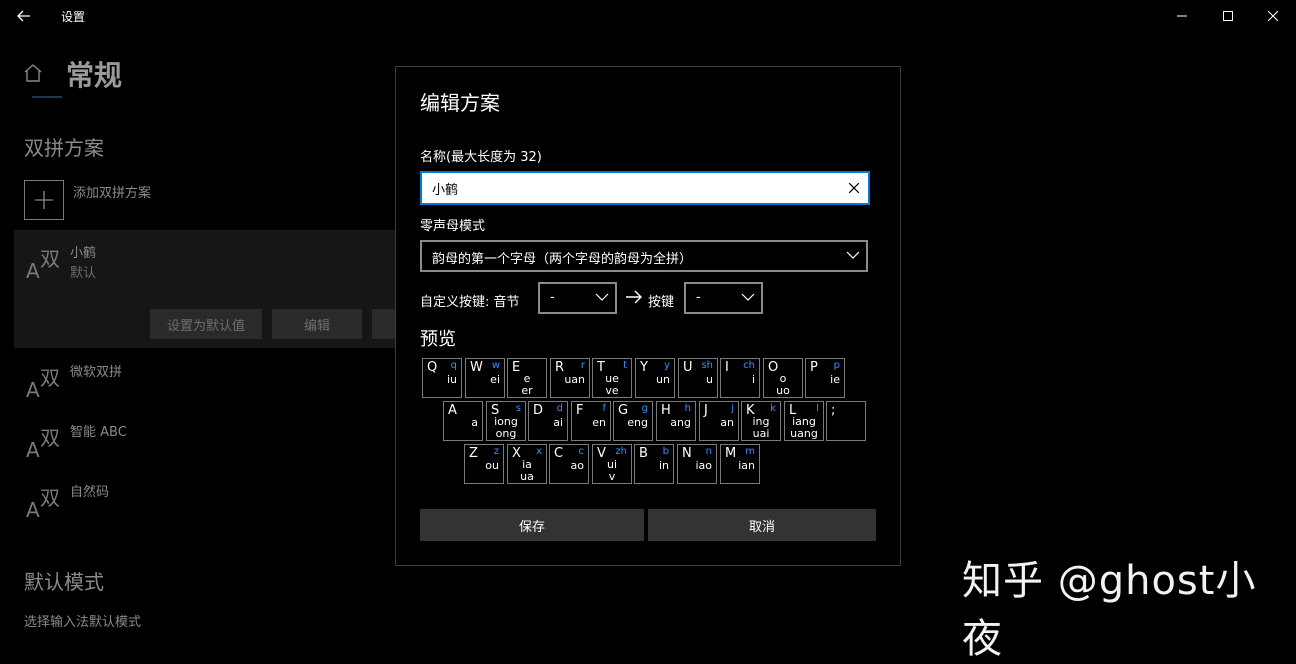 Image resolution: width=1296 pixels, height=664 pixels. What do you see at coordinates (612, 378) in the screenshot?
I see `key-t: Tt ue ve` at bounding box center [612, 378].